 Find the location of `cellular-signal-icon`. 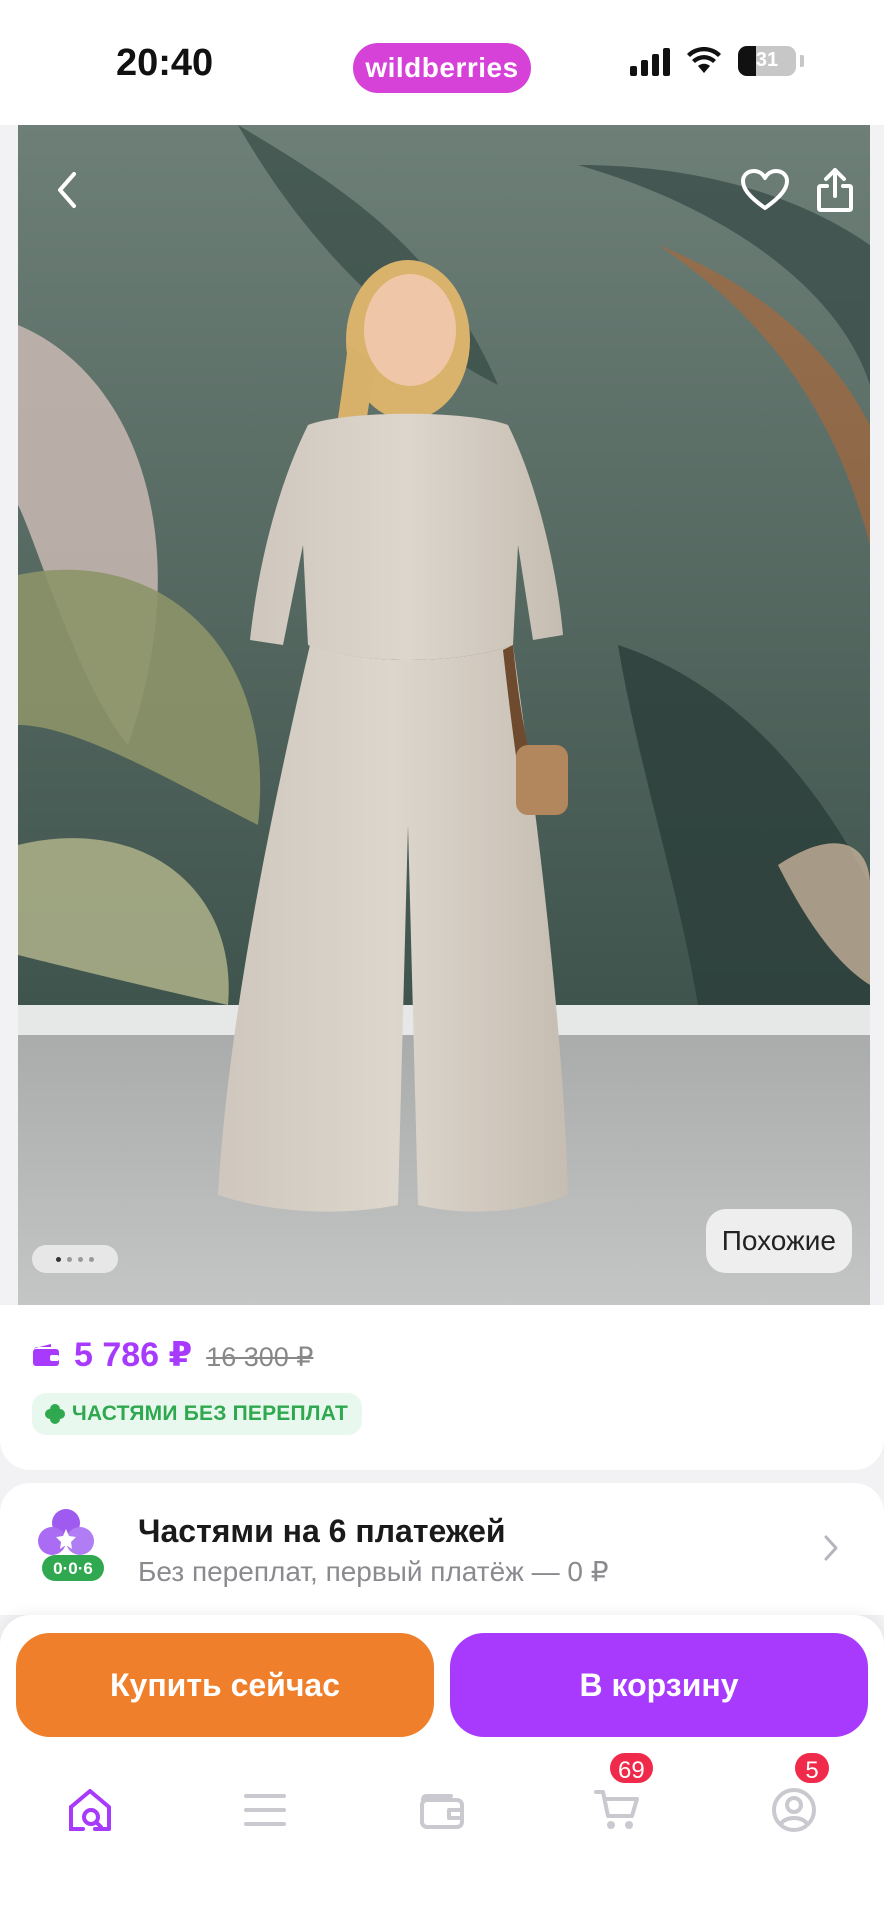

cellular-signal-icon is located at coordinates (650, 61).